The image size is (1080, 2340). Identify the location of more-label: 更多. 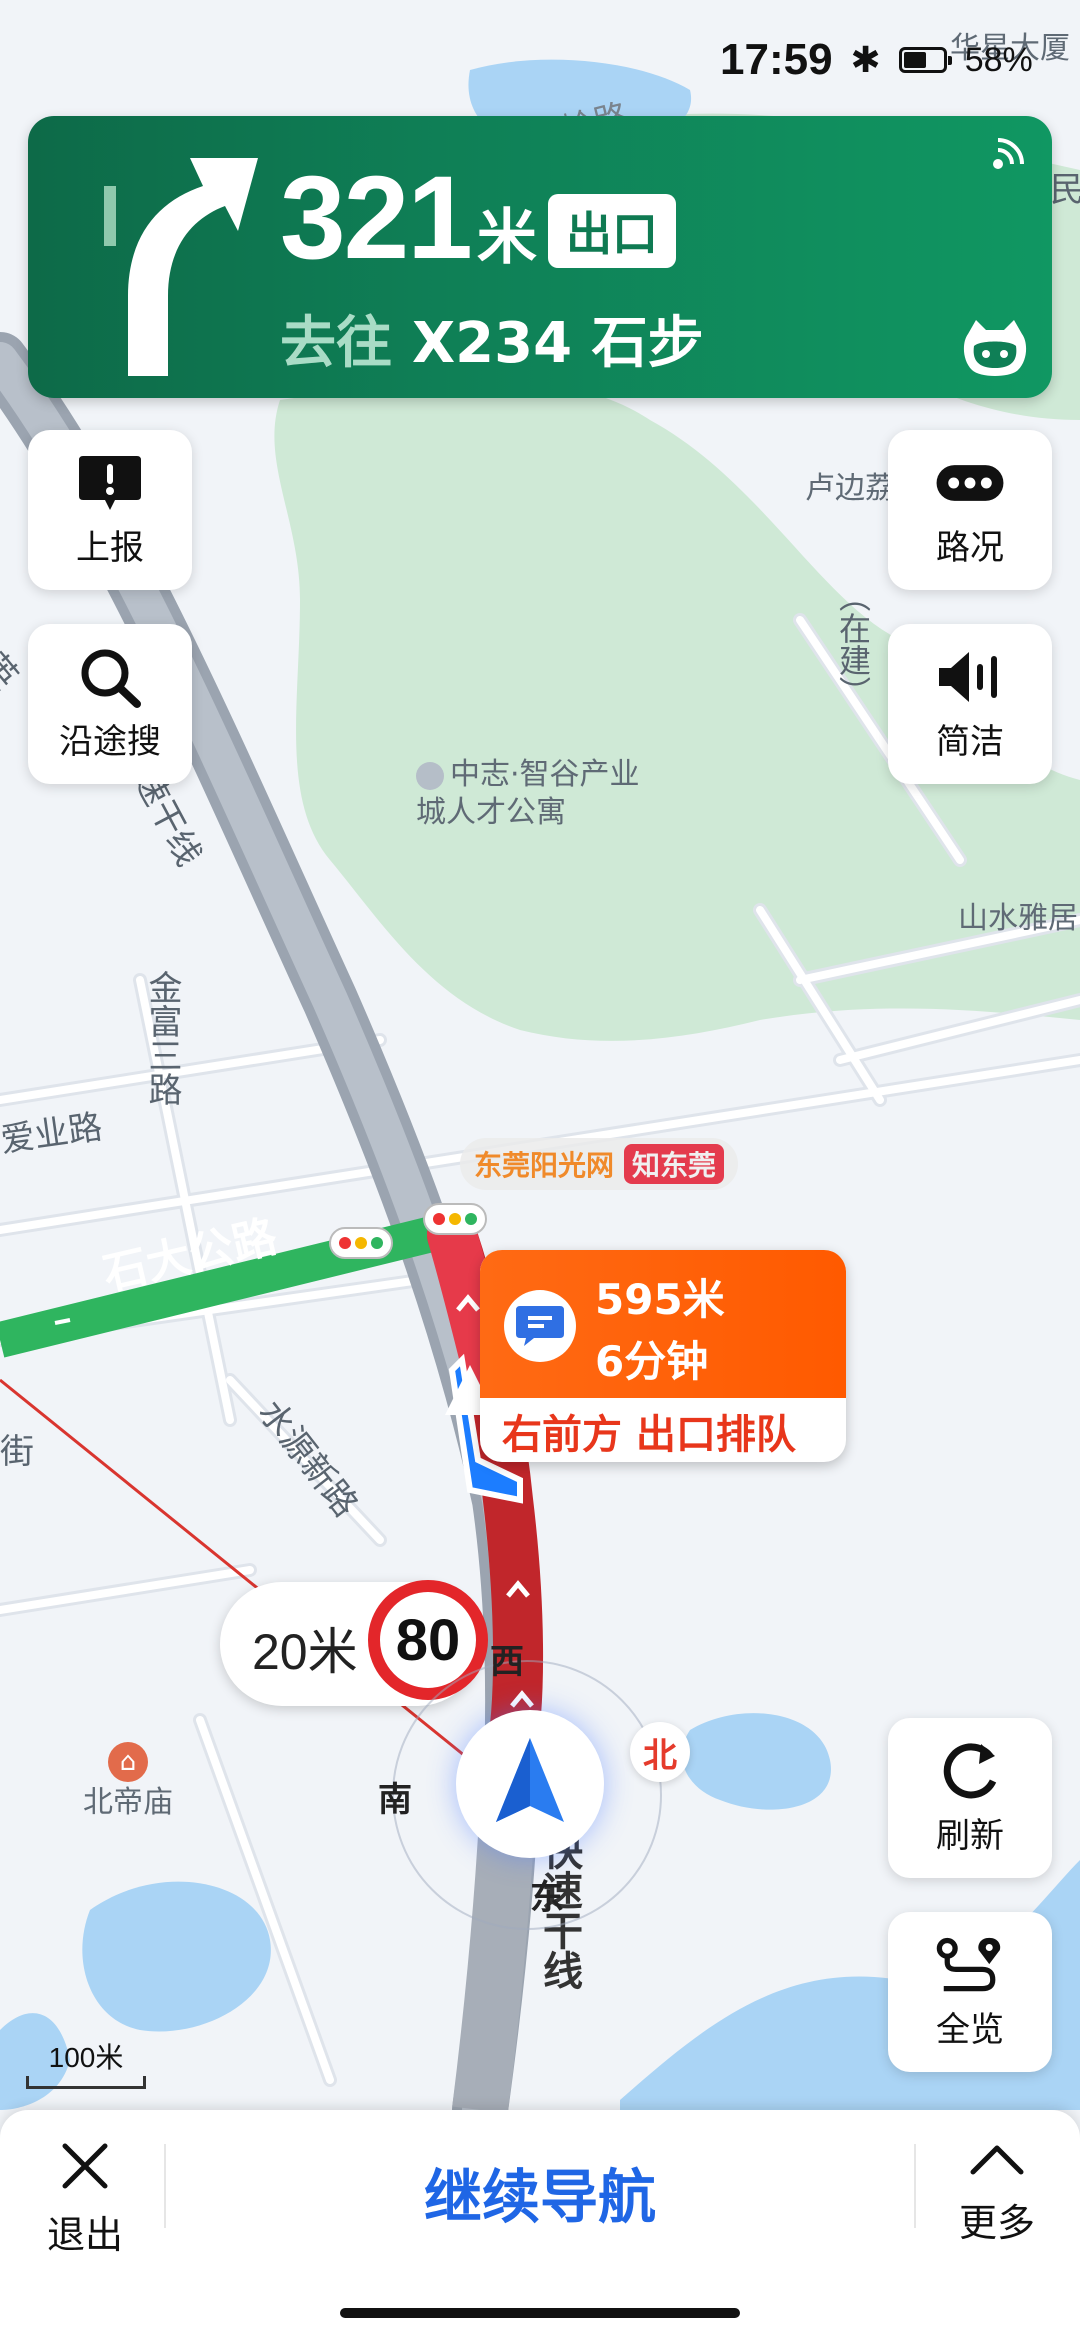
(996, 2223).